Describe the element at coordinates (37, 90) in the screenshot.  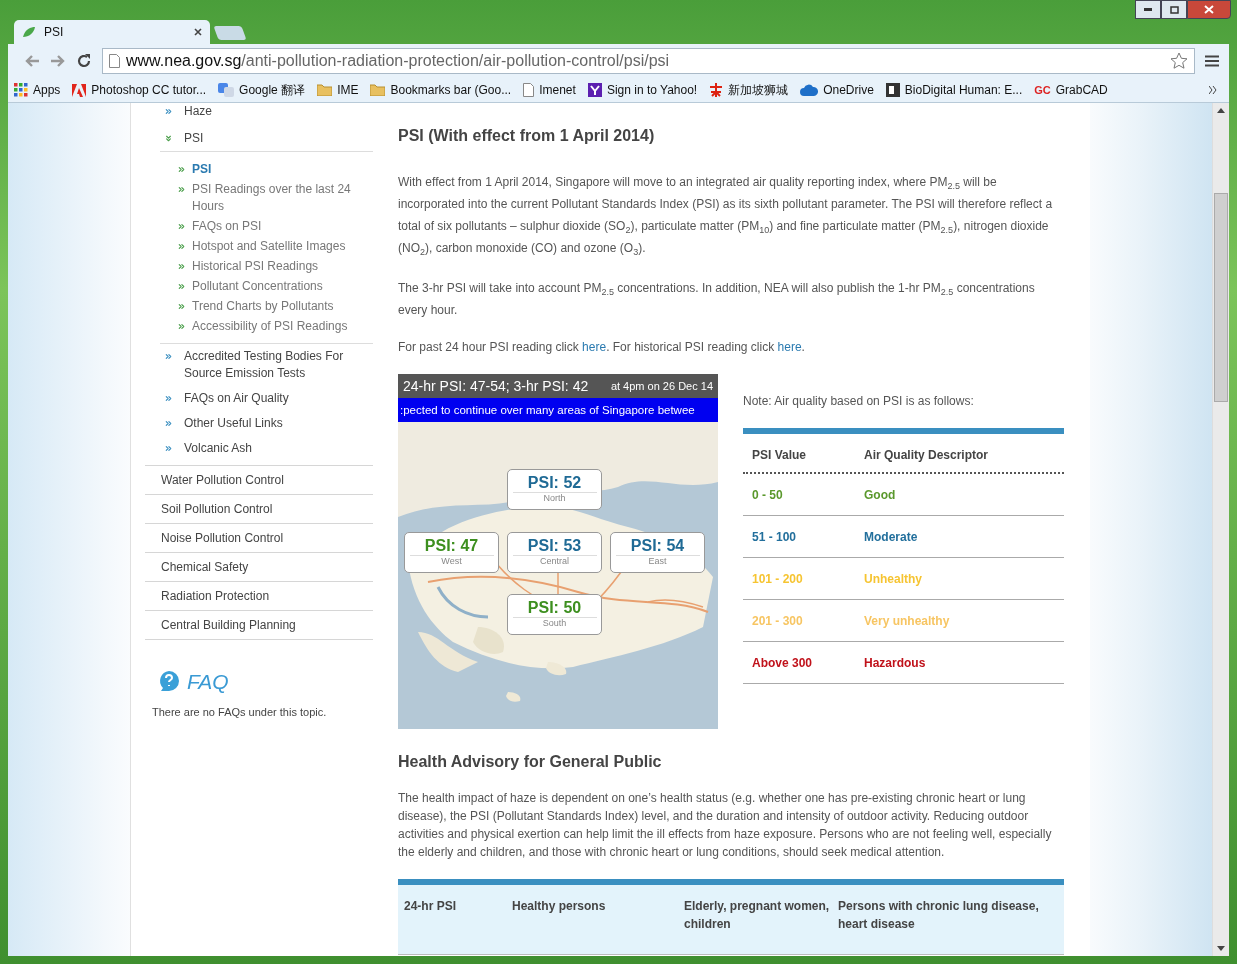
I see `bookmark-item: Apps` at that location.